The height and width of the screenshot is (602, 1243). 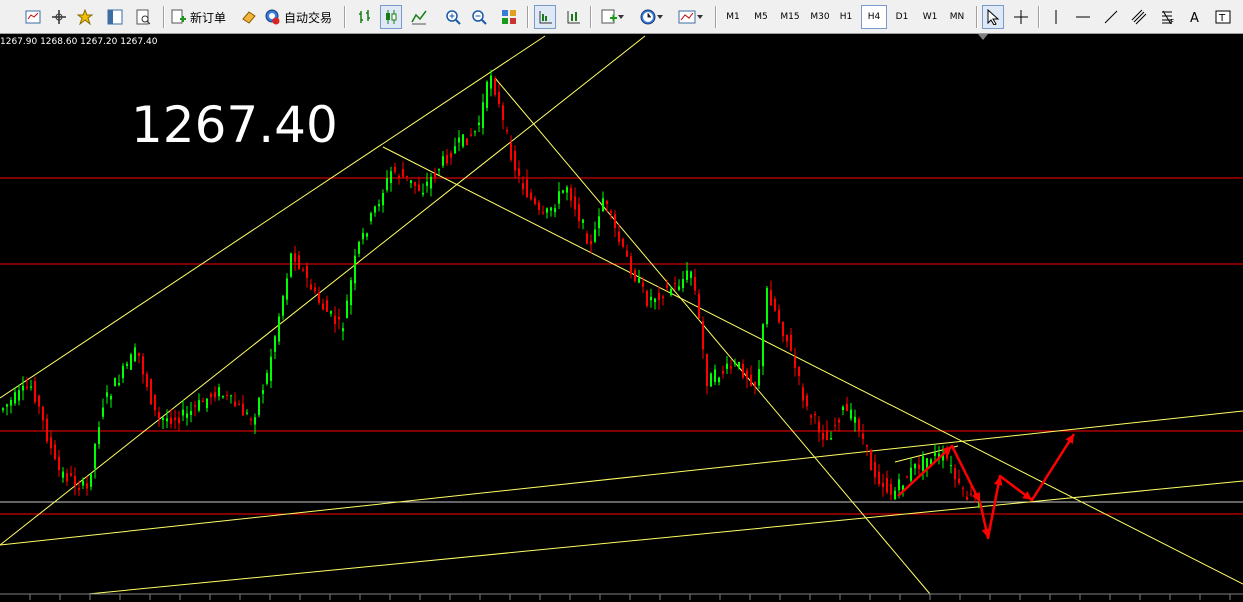 I want to click on timeframe-m15-button: M15, so click(x=790, y=17).